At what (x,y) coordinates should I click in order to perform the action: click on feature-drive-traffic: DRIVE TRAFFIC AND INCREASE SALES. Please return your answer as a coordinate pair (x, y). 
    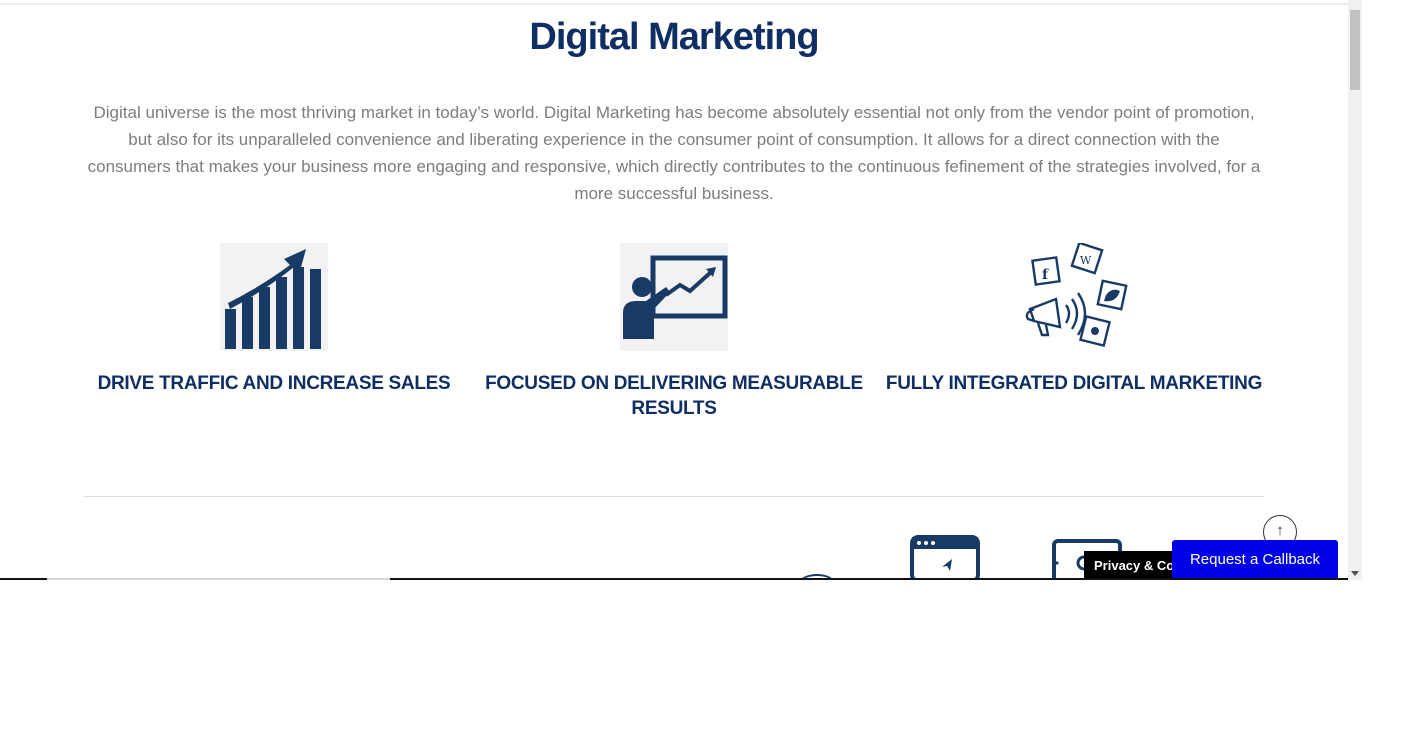
    Looking at the image, I should click on (274, 319).